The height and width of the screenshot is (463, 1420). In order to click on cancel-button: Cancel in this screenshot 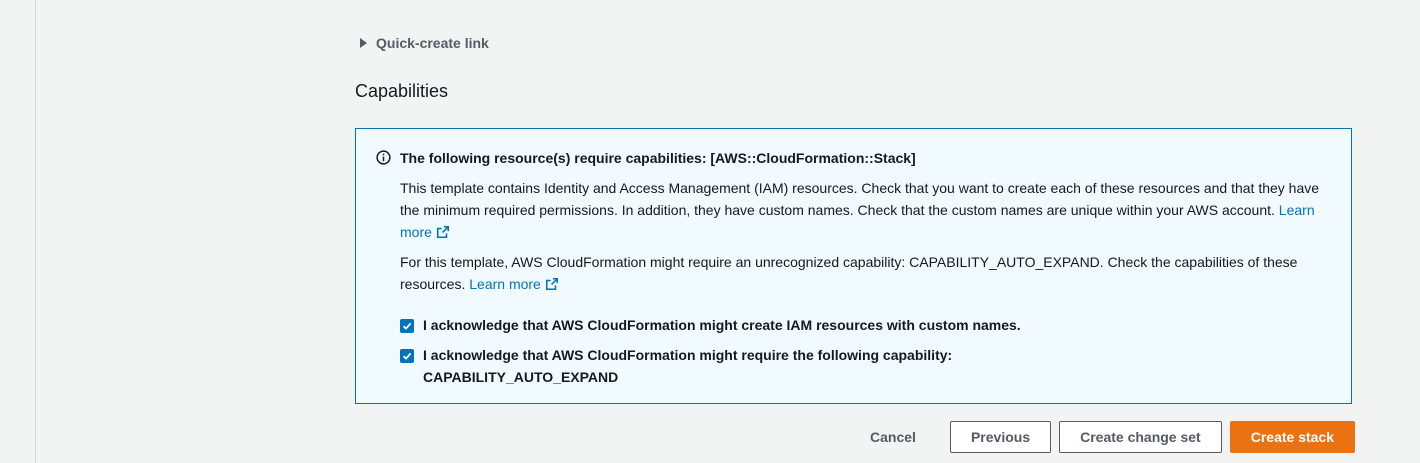, I will do `click(893, 437)`.